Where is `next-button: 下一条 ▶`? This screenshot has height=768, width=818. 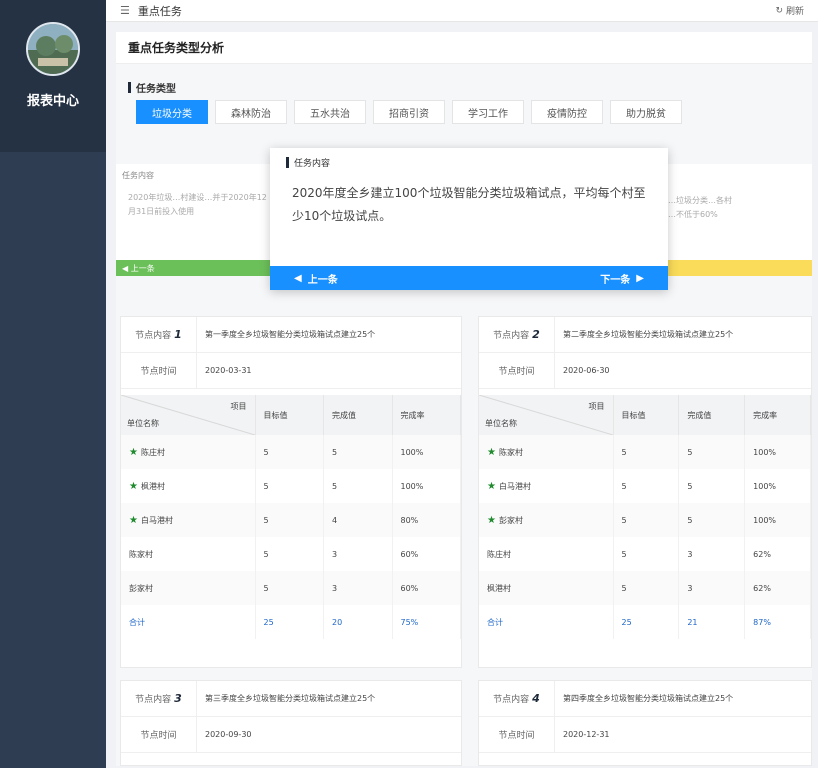 next-button: 下一条 ▶ is located at coordinates (622, 278).